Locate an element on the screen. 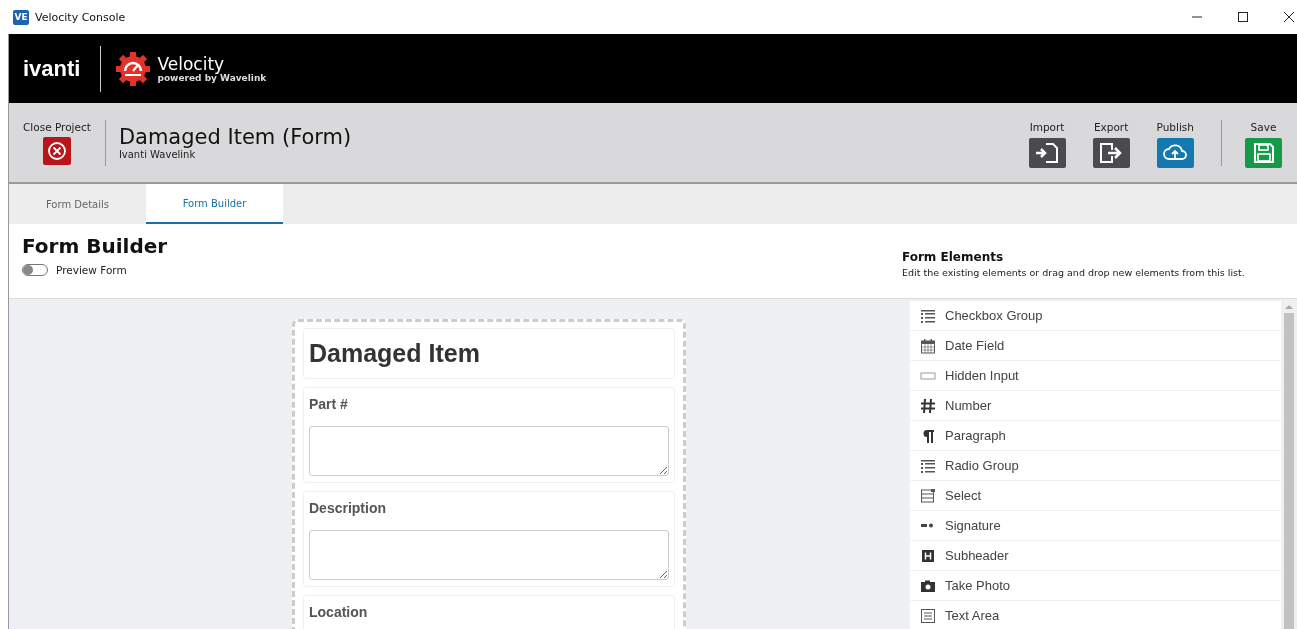 This screenshot has height=629, width=1297. window-title: Velocity Console is located at coordinates (80, 17).